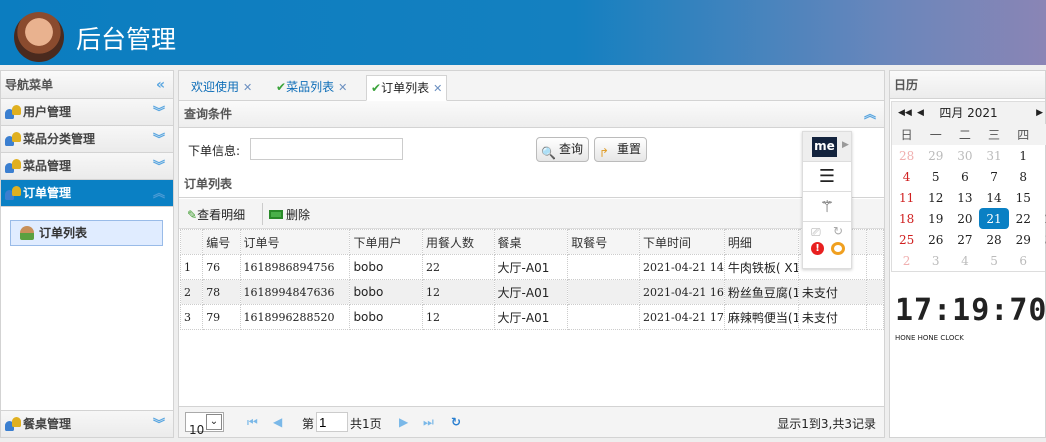  Describe the element at coordinates (289, 214) in the screenshot. I see `delete-button: 删除` at that location.